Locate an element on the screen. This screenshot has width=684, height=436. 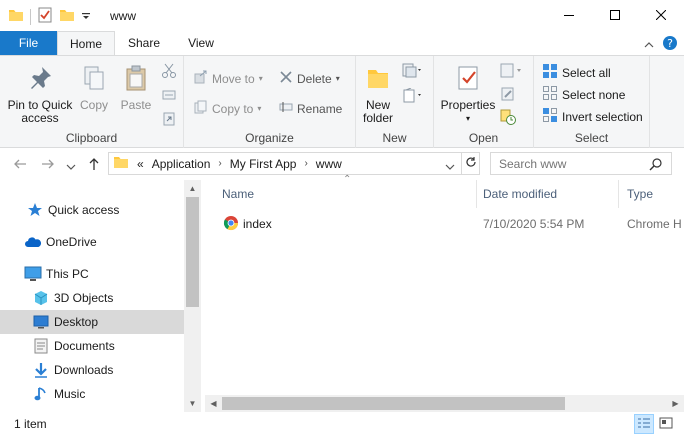
maximize-button is located at coordinates (615, 15).